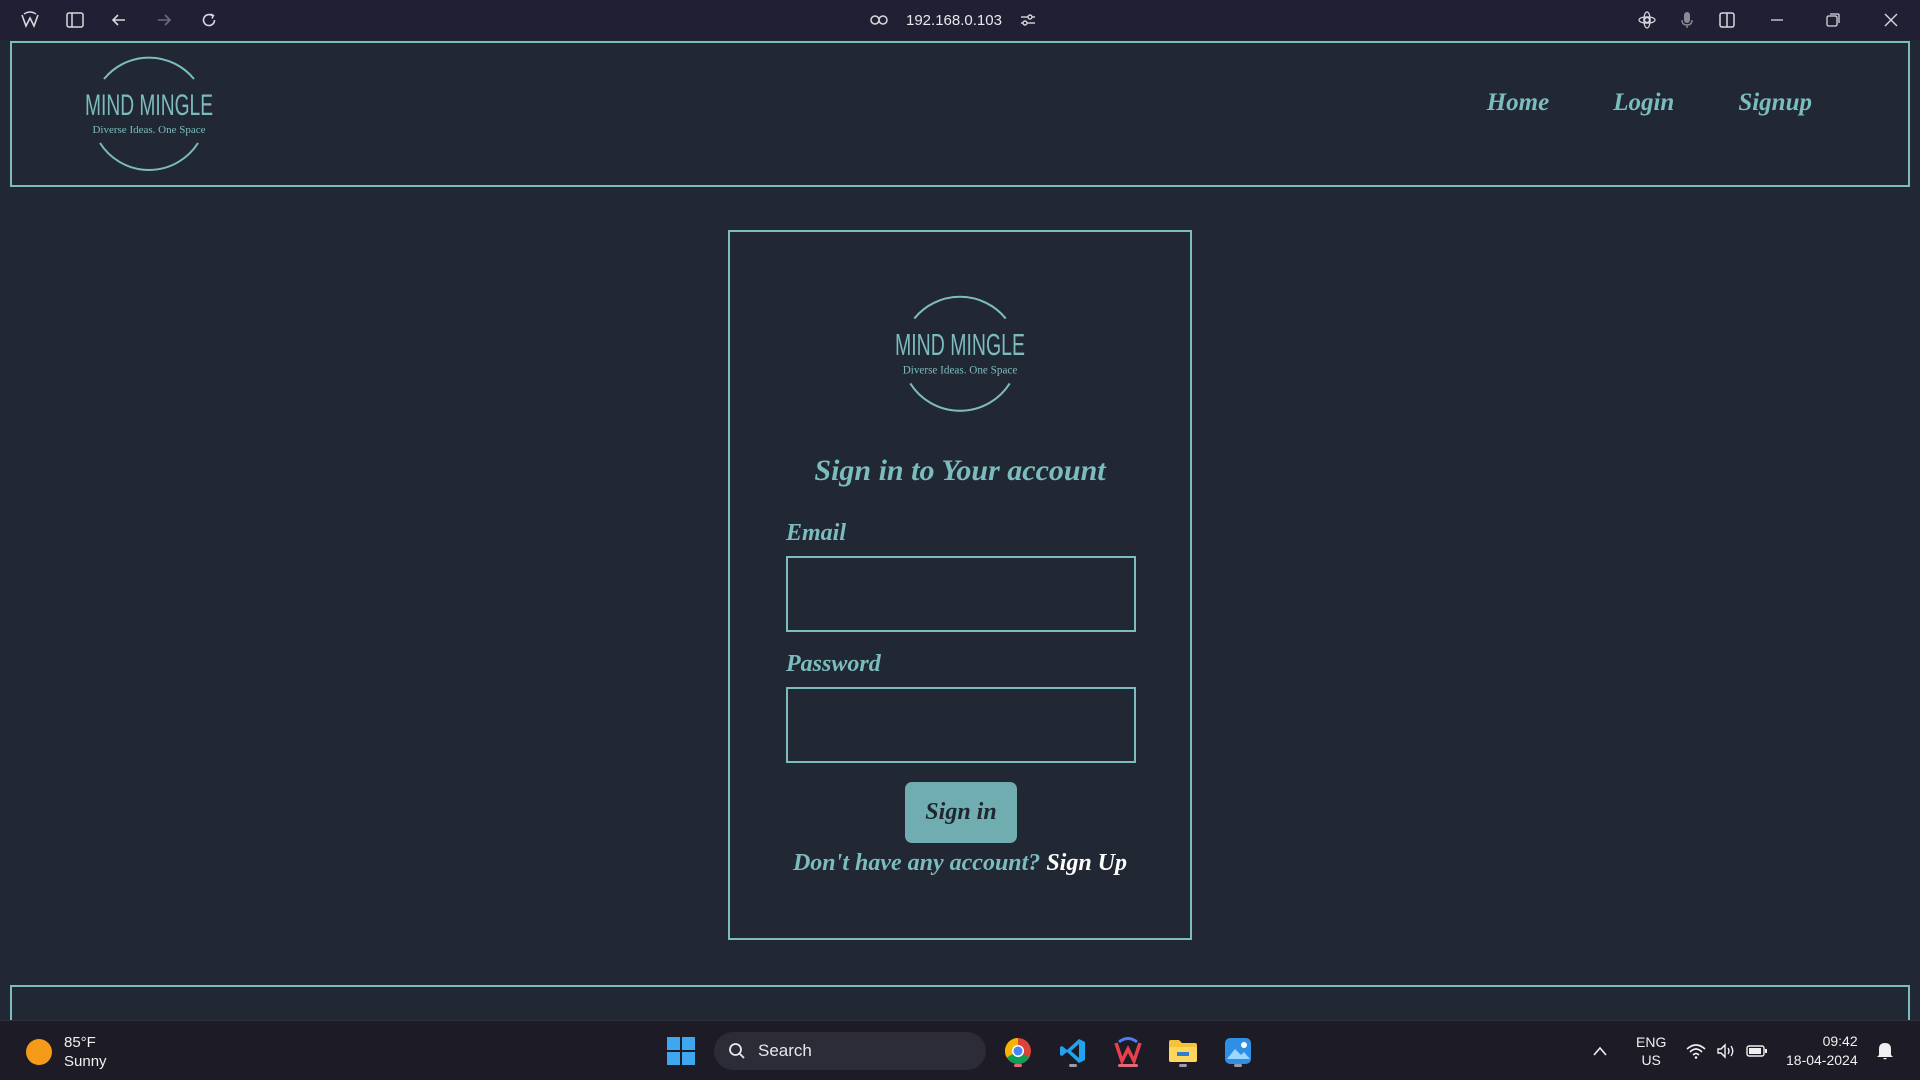 Image resolution: width=1920 pixels, height=1080 pixels. I want to click on search-label: Search, so click(785, 1050).